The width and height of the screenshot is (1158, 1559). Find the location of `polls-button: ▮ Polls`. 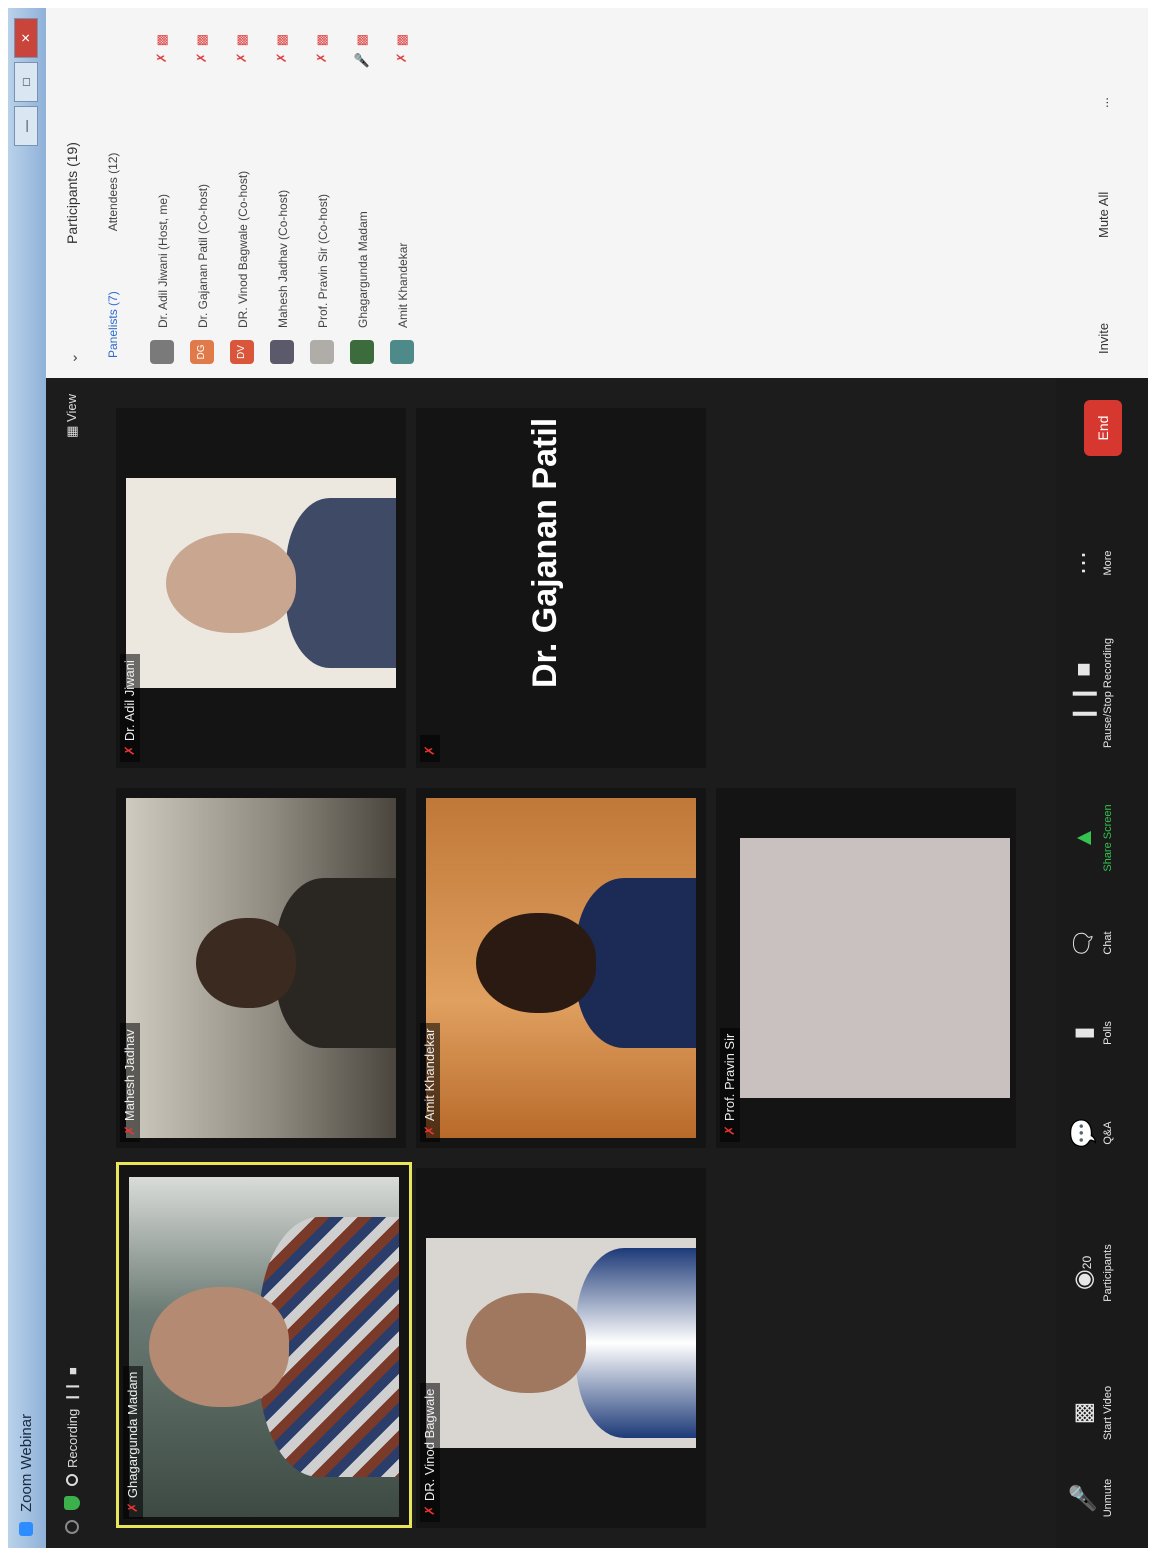

polls-button: ▮ Polls is located at coordinates (1090, 1033).